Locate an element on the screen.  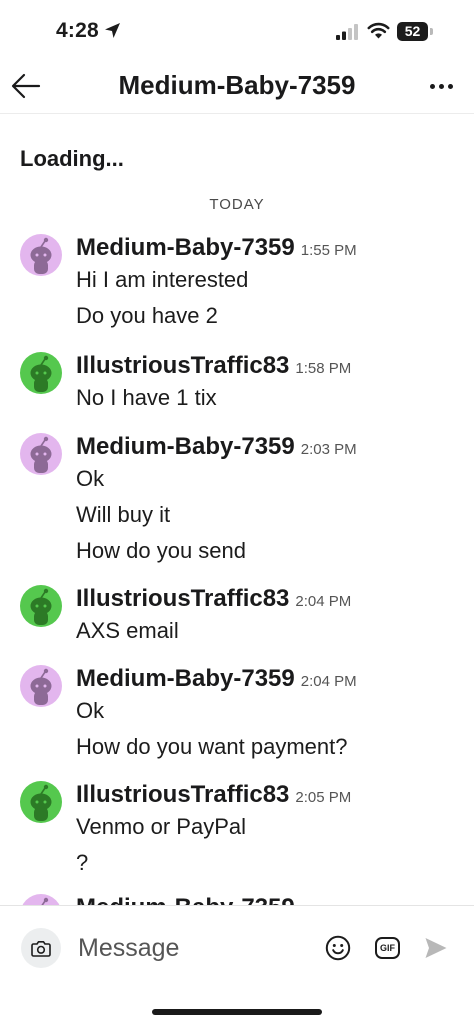
battery-icon: 52 is located at coordinates (415, 31).